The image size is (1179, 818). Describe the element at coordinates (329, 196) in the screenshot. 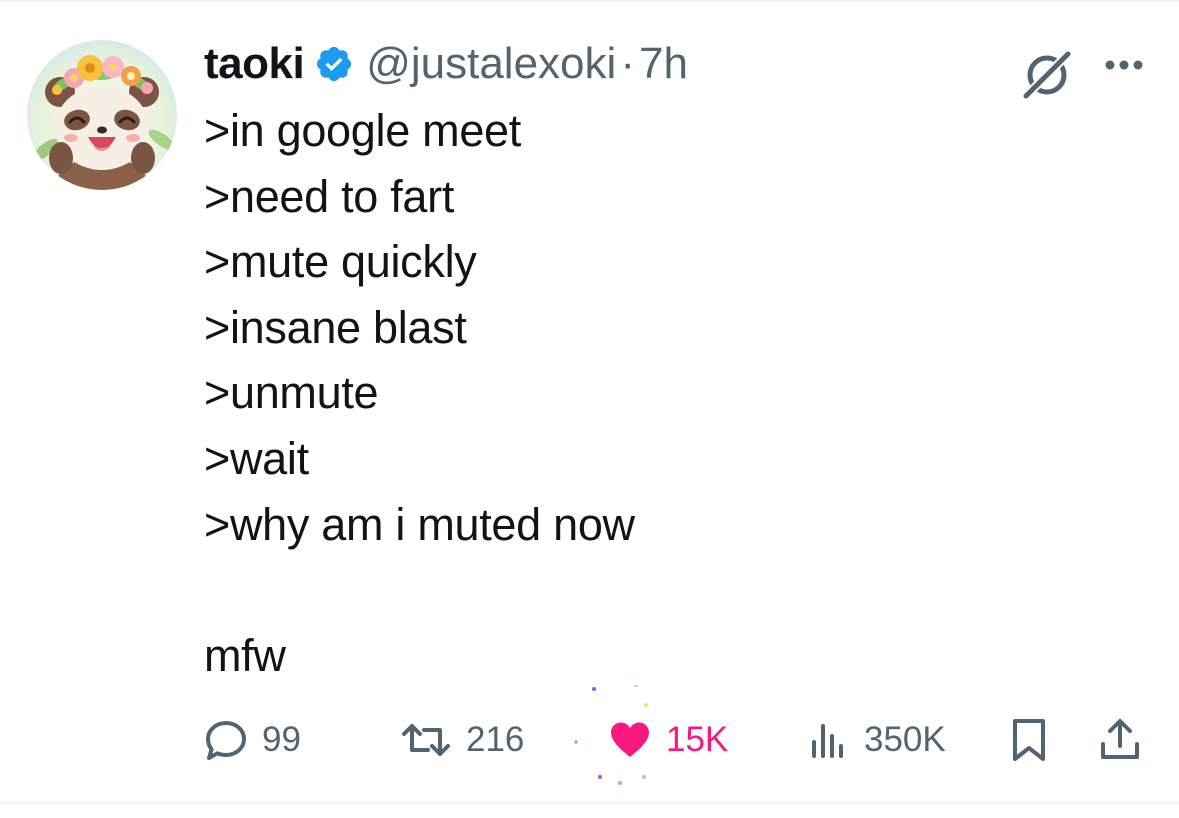

I see `tweet-line: >need to fart` at that location.